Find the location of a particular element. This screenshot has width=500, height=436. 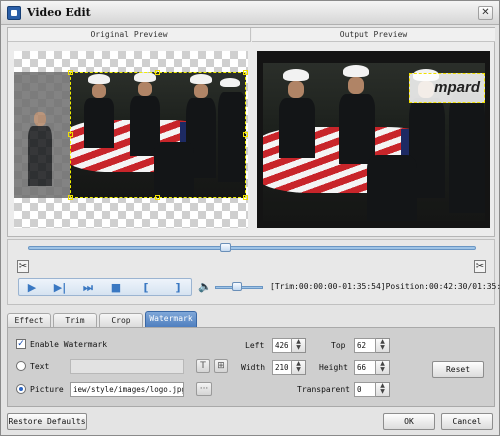

text-style-icon: ⊞ is located at coordinates (221, 366).